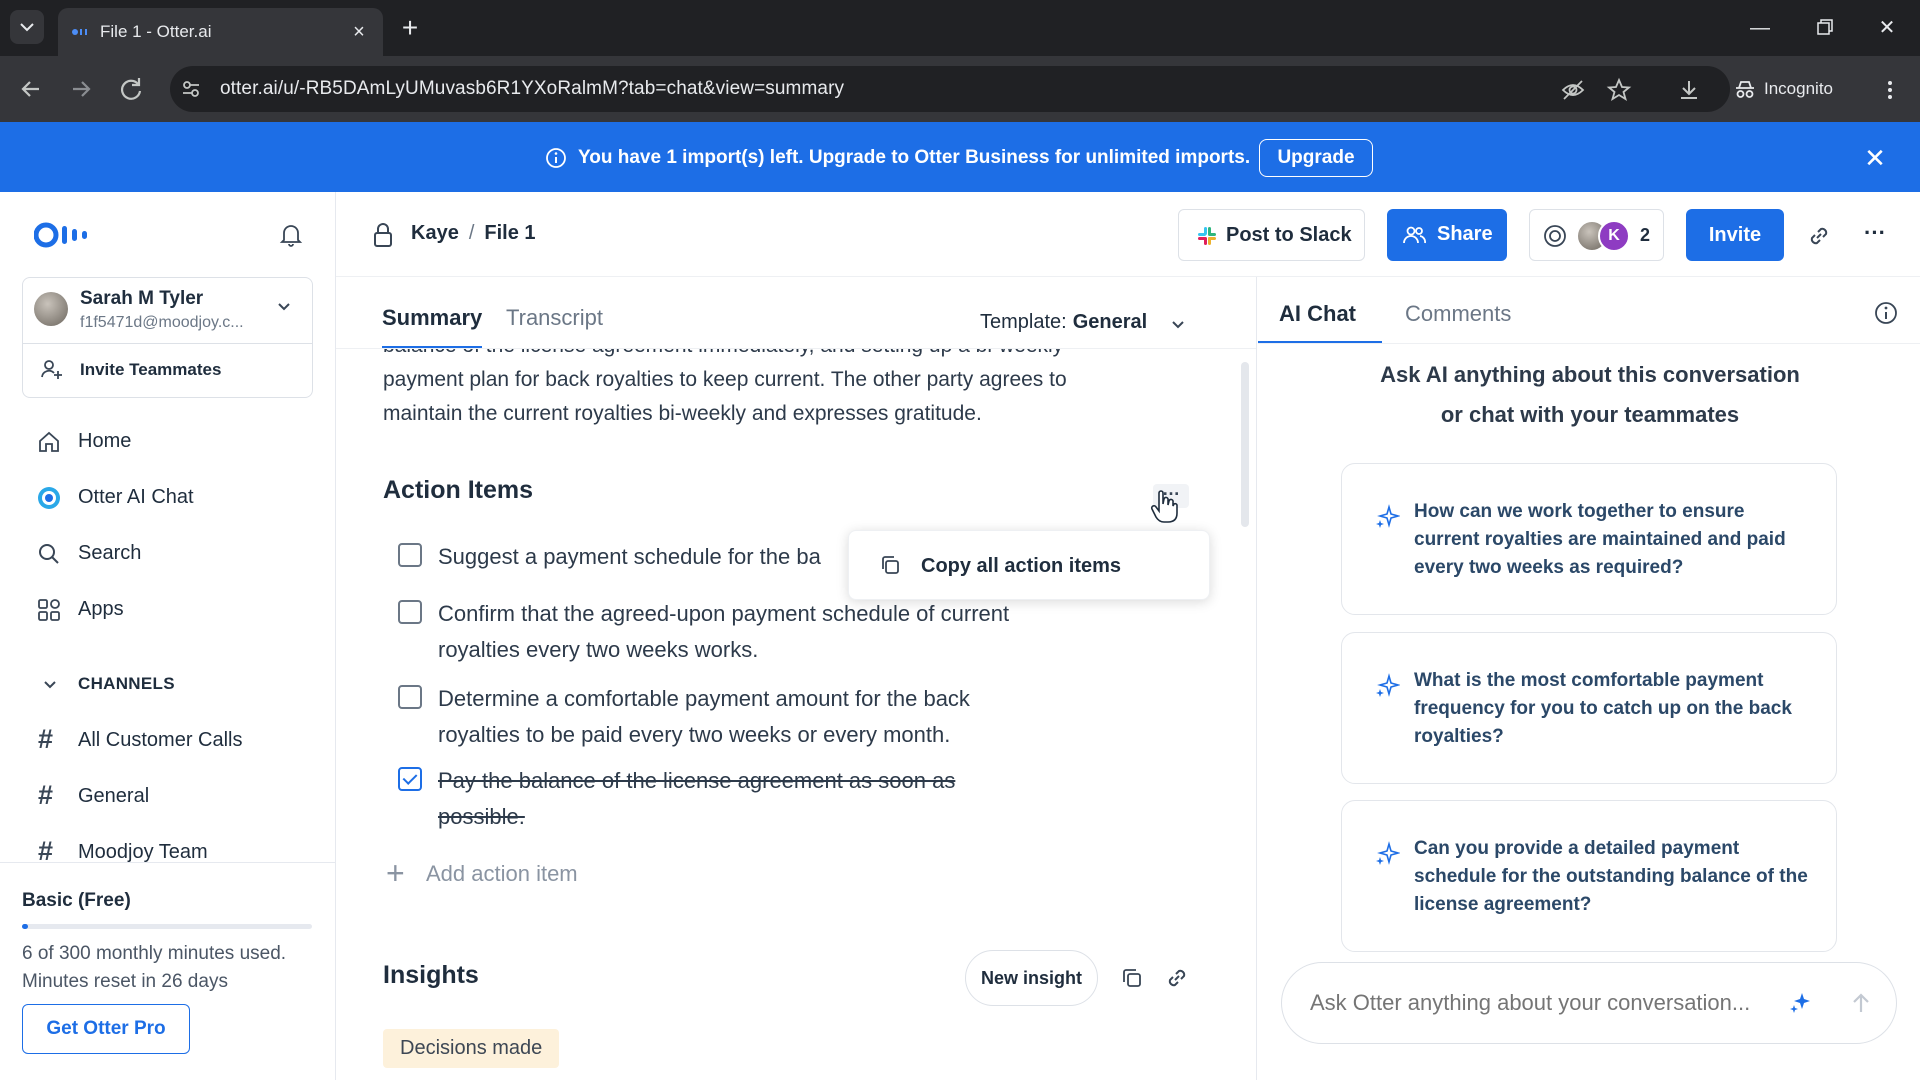  I want to click on share-button: Share, so click(1447, 235).